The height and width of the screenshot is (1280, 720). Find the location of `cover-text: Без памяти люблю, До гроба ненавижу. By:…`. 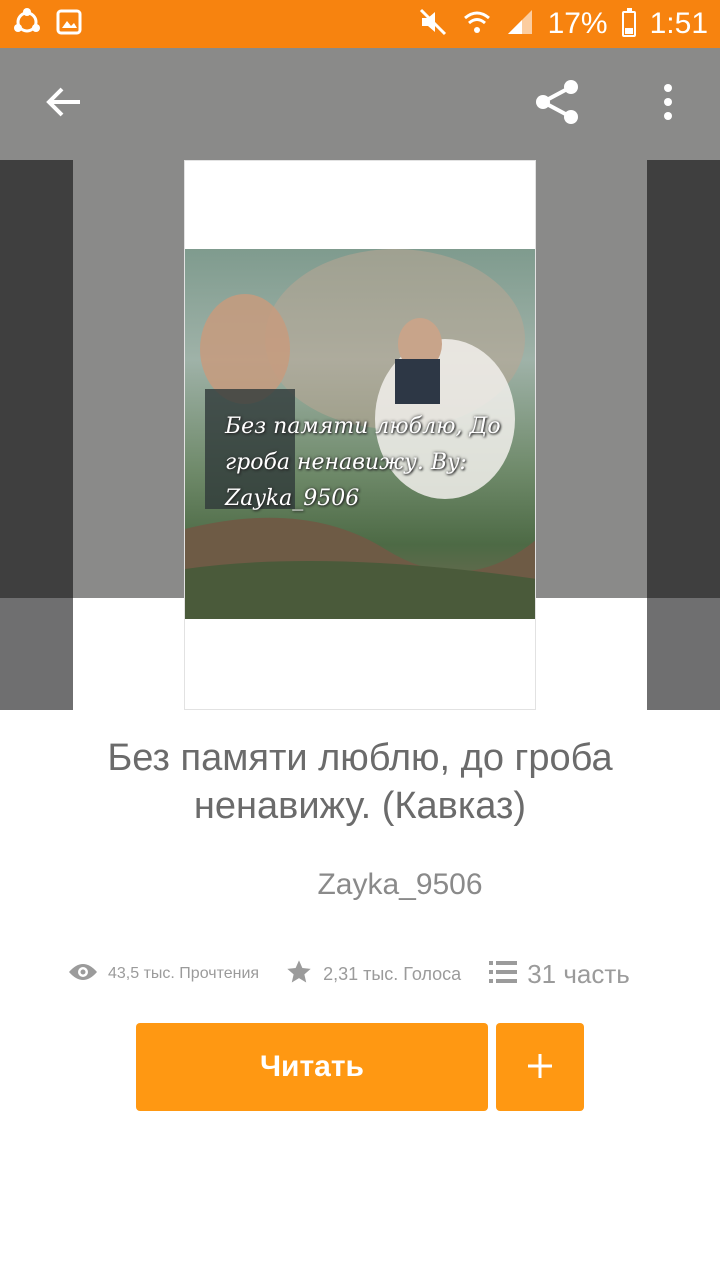

cover-text: Без памяти люблю, До гроба ненавижу. By:… is located at coordinates (363, 462).